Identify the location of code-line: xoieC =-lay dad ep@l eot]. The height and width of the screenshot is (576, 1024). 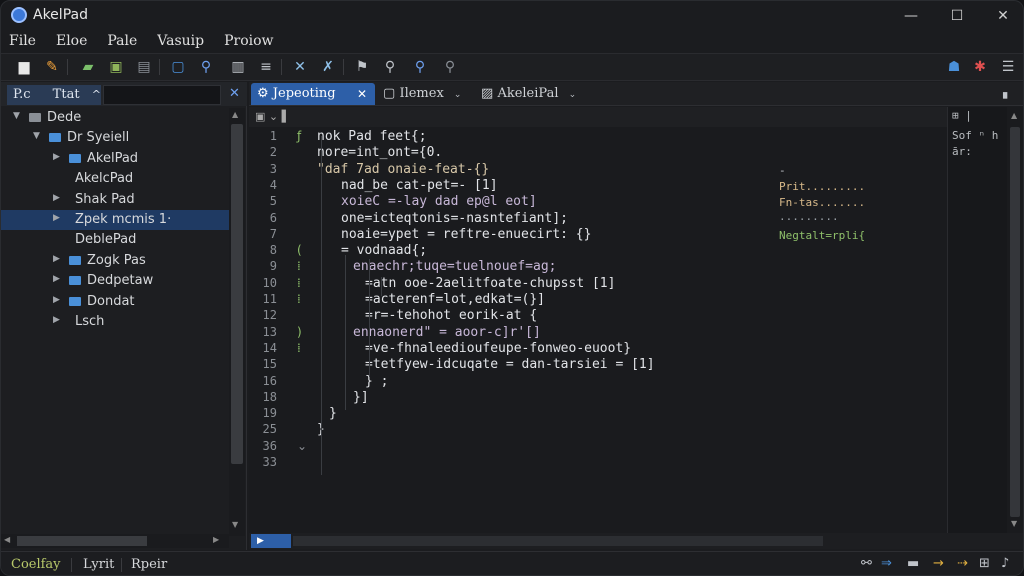
(439, 201).